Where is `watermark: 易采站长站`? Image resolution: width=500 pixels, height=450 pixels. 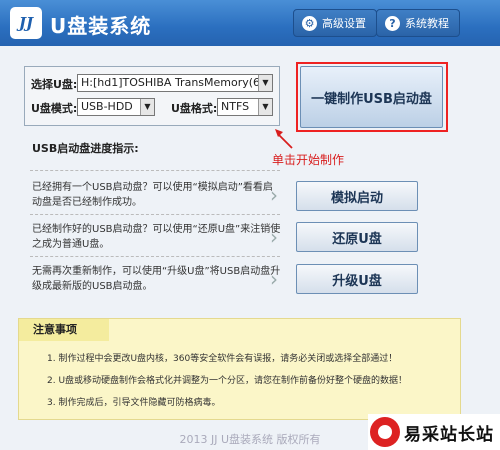
watermark: 易采站长站 is located at coordinates (434, 432).